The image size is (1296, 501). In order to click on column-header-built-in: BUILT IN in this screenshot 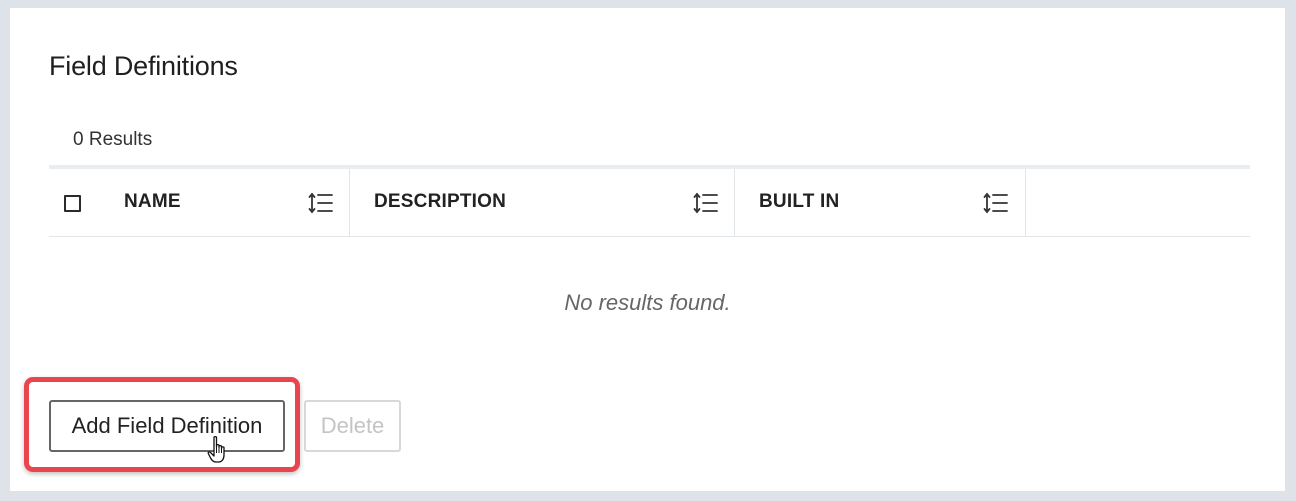, I will do `click(880, 202)`.